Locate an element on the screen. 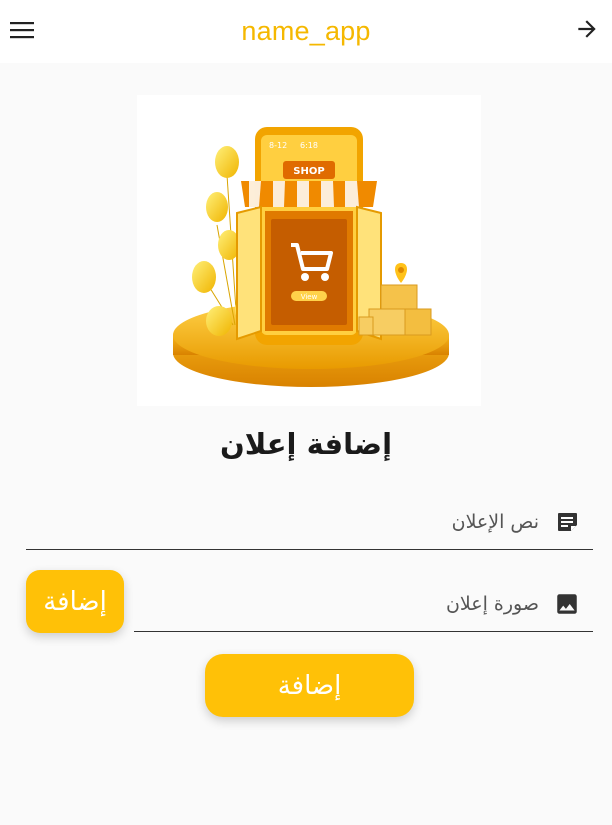 This screenshot has height=825, width=612. view-label: View is located at coordinates (309, 297).